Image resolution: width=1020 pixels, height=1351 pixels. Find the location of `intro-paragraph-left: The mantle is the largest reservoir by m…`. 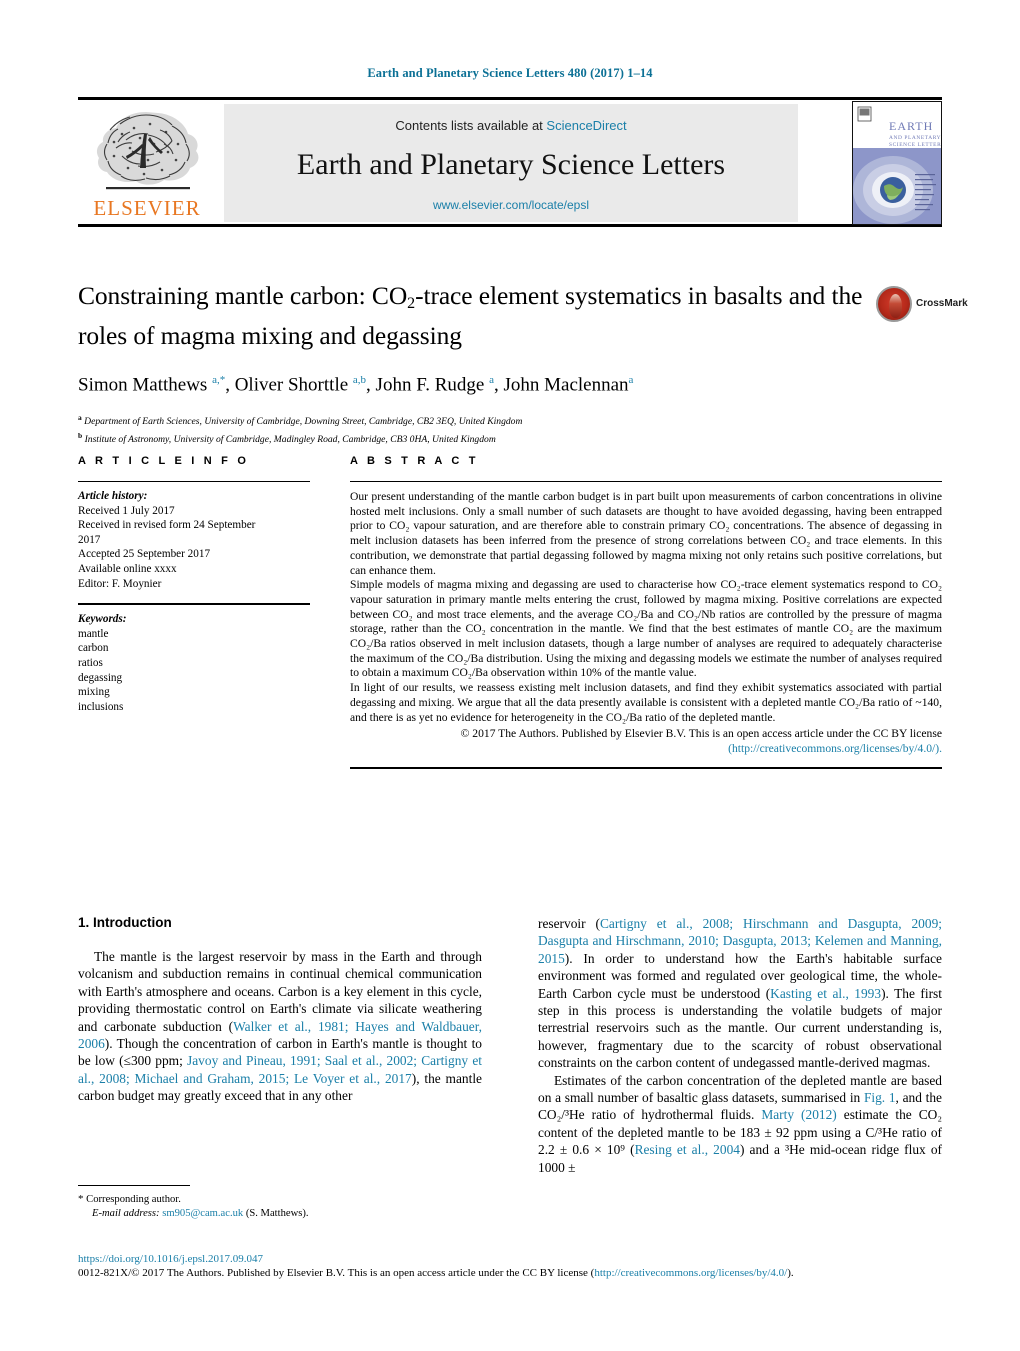

intro-paragraph-left: The mantle is the largest reservoir by m… is located at coordinates (280, 1026).